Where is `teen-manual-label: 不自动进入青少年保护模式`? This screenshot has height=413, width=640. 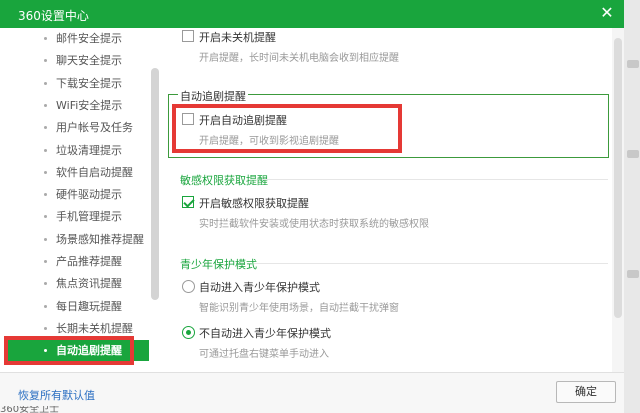 teen-manual-label: 不自动进入青少年保护模式 is located at coordinates (265, 333).